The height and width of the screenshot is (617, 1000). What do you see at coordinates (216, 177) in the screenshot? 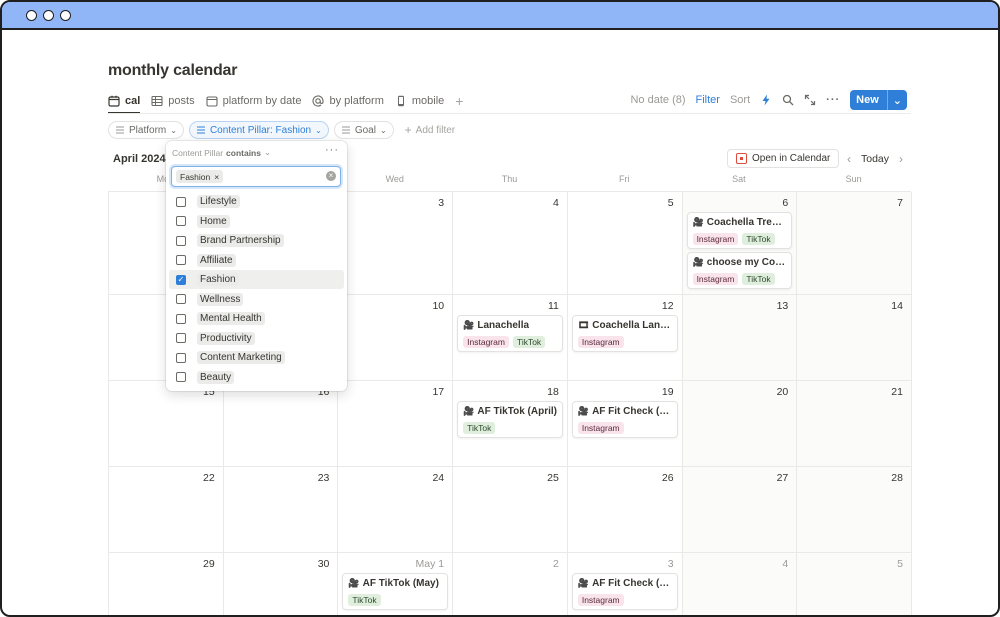
I see `remove-token-icon: ×` at bounding box center [216, 177].